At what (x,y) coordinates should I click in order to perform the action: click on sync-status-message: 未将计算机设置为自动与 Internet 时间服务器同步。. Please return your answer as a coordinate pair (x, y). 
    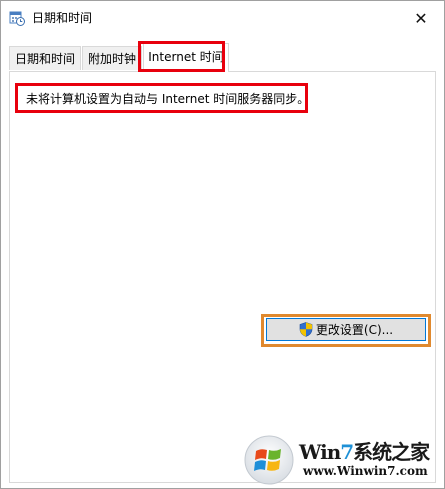
    Looking at the image, I should click on (168, 99).